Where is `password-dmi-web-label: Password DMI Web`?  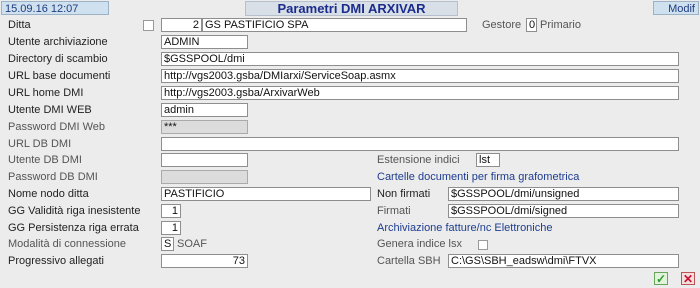
password-dmi-web-label: Password DMI Web is located at coordinates (56, 127).